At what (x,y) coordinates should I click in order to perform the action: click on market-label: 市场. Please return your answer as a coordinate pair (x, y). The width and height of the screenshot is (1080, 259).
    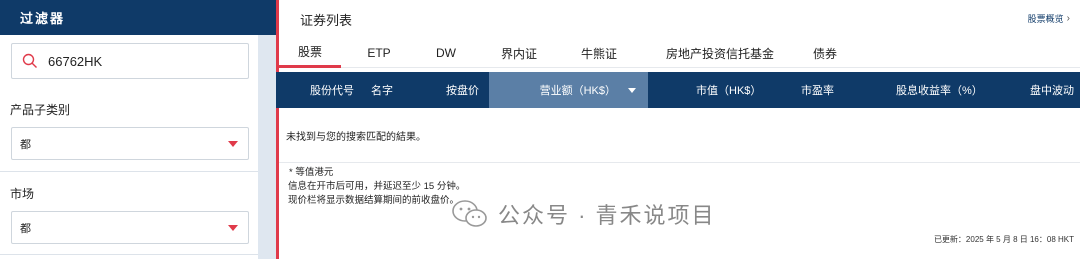
    Looking at the image, I should click on (22, 194).